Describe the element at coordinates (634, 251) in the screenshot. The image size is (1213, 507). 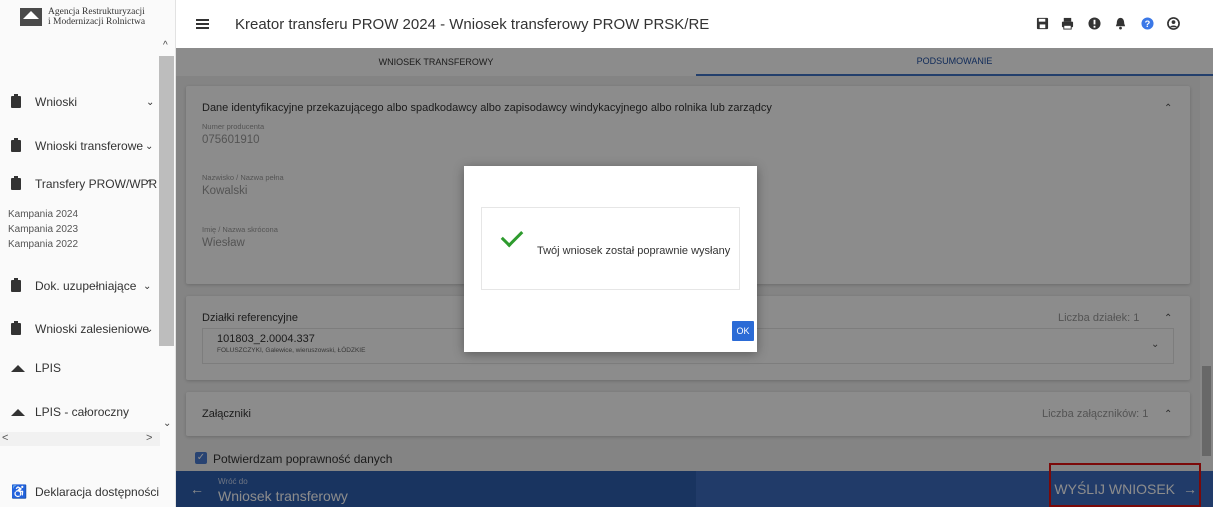
I see `success-message: Twój wniosek został poprawnie wysłany` at that location.